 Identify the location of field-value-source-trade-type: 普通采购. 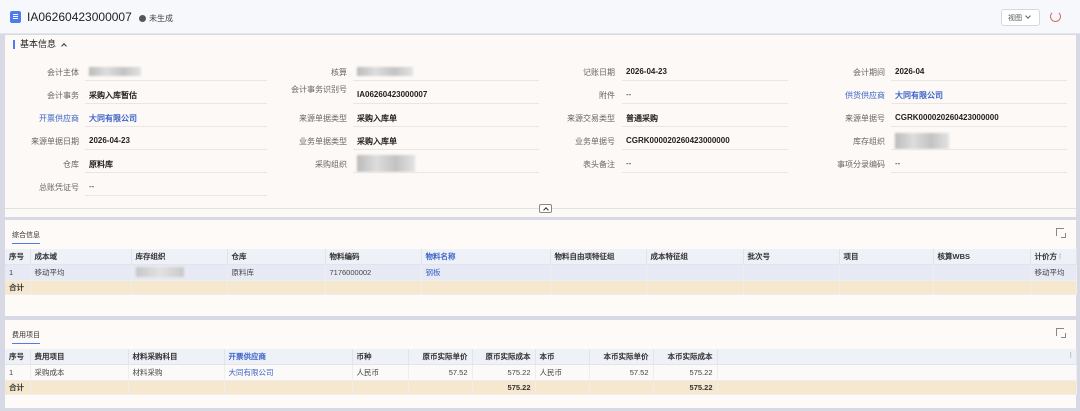
(642, 118).